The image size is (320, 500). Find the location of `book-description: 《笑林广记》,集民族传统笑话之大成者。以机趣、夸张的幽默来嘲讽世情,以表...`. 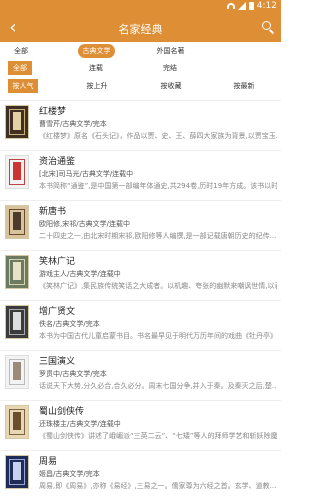

book-description: 《笑林广记》,集民族传统笑话之大成者。以机趣、夸张的幽默来嘲讽世情,以表... is located at coordinates (158, 286).